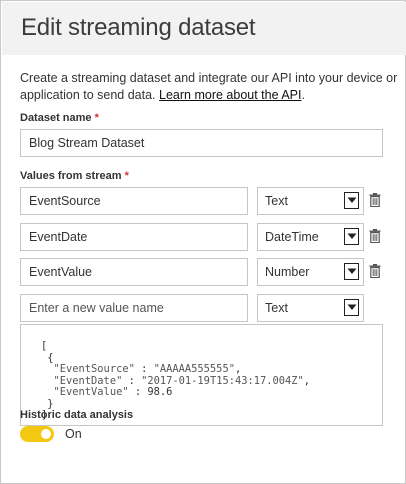  Describe the element at coordinates (46, 434) in the screenshot. I see `toggle-knob` at that location.